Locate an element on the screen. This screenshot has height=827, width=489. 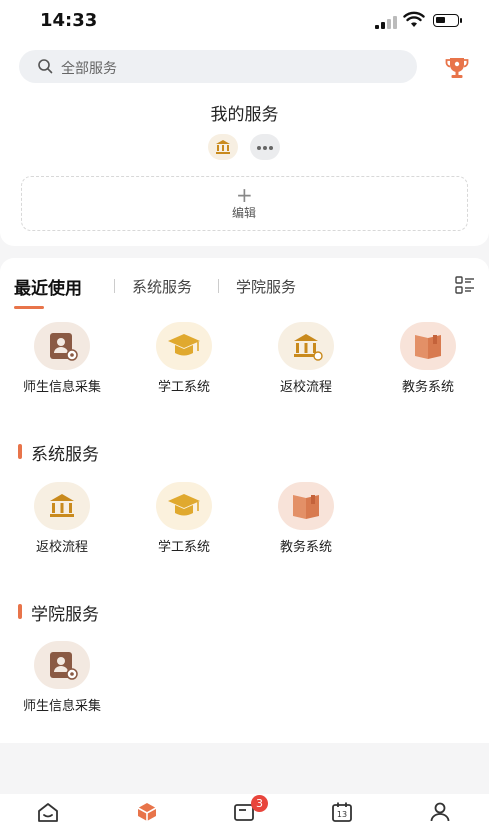
bottom-nav: 13 is located at coordinates (244, 810).